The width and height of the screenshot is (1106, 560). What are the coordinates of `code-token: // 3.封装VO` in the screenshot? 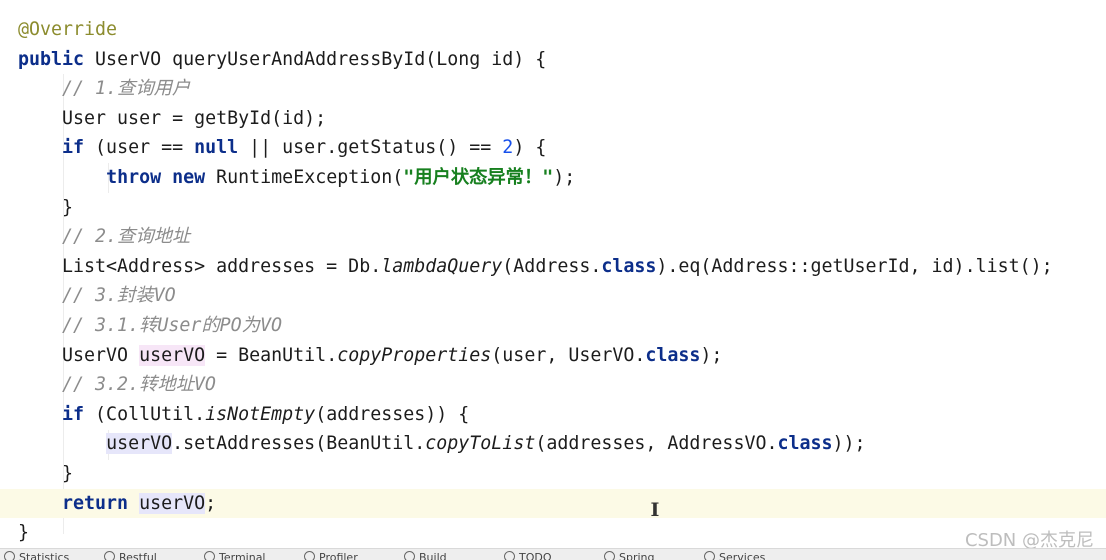 It's located at (119, 296).